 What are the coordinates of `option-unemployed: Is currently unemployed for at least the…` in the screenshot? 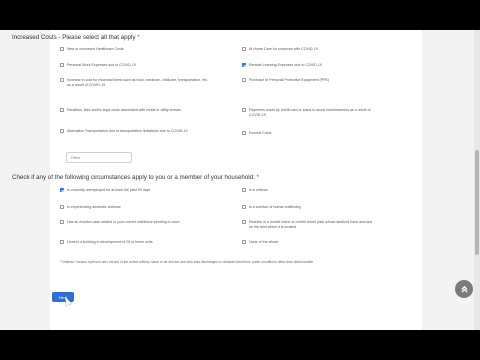 It's located at (140, 190).